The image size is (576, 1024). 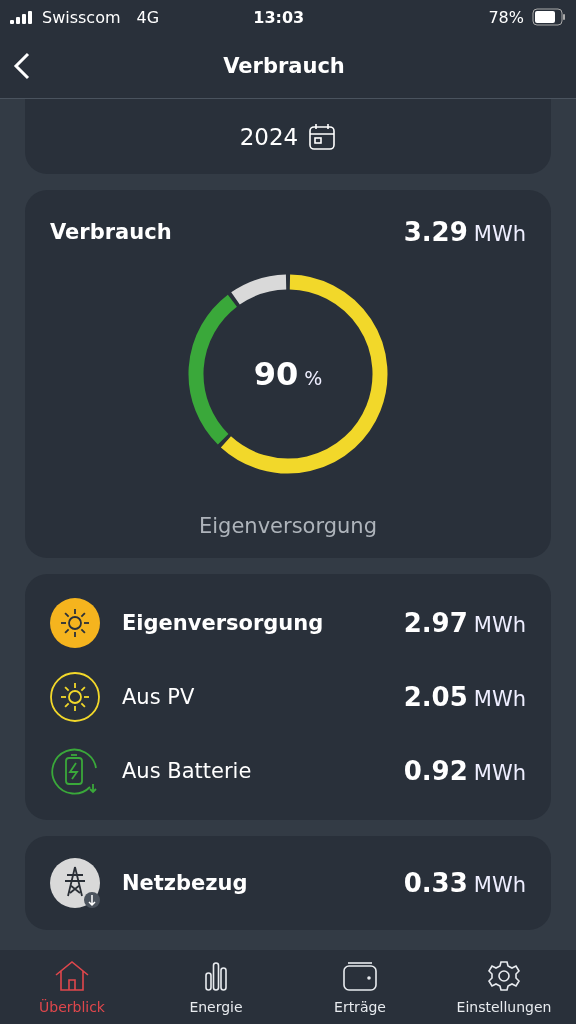 I want to click on card-title: Verbrauch, so click(x=111, y=232).